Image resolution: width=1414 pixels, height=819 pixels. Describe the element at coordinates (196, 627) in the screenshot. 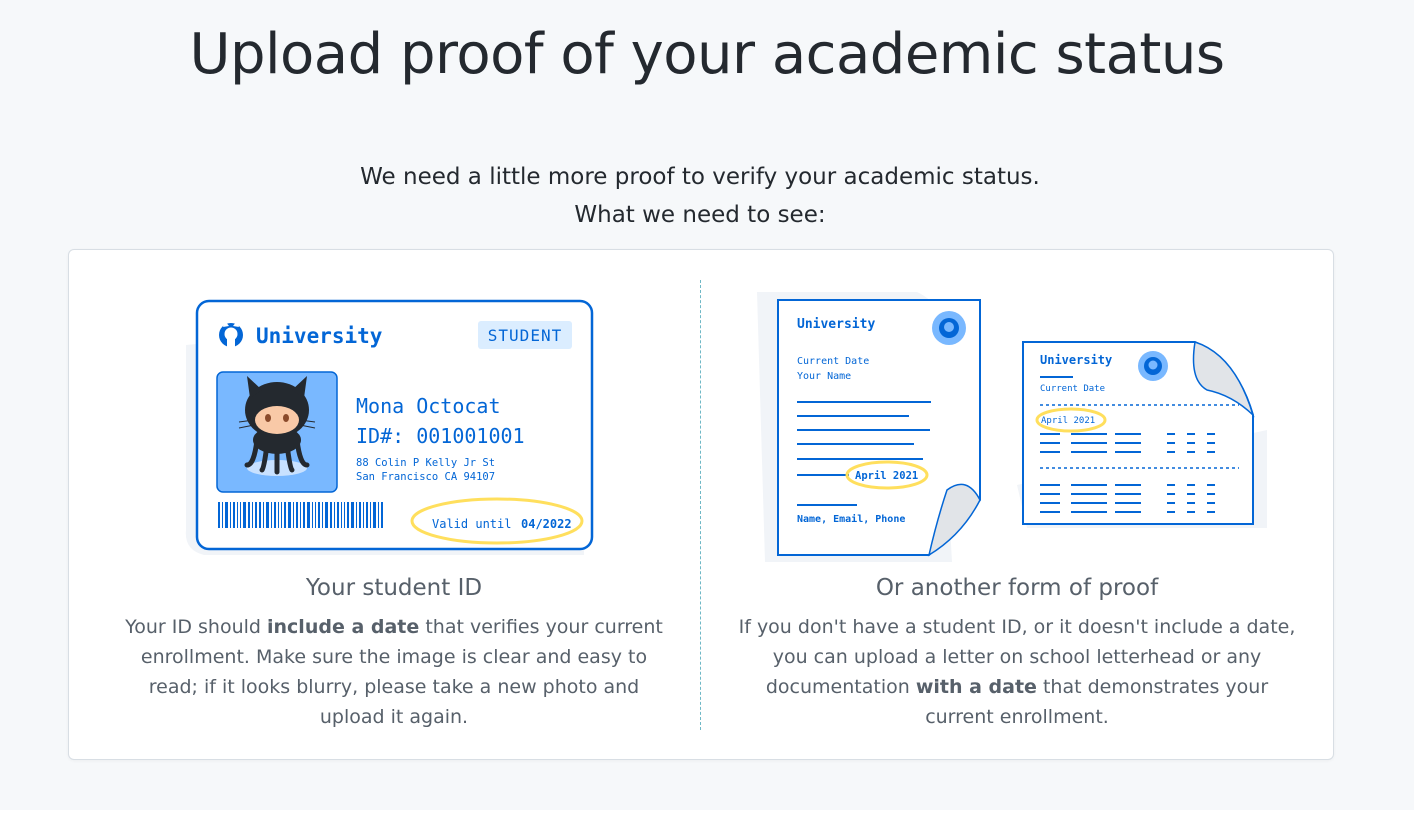

I see `student-id-description-text: Your ID should` at that location.